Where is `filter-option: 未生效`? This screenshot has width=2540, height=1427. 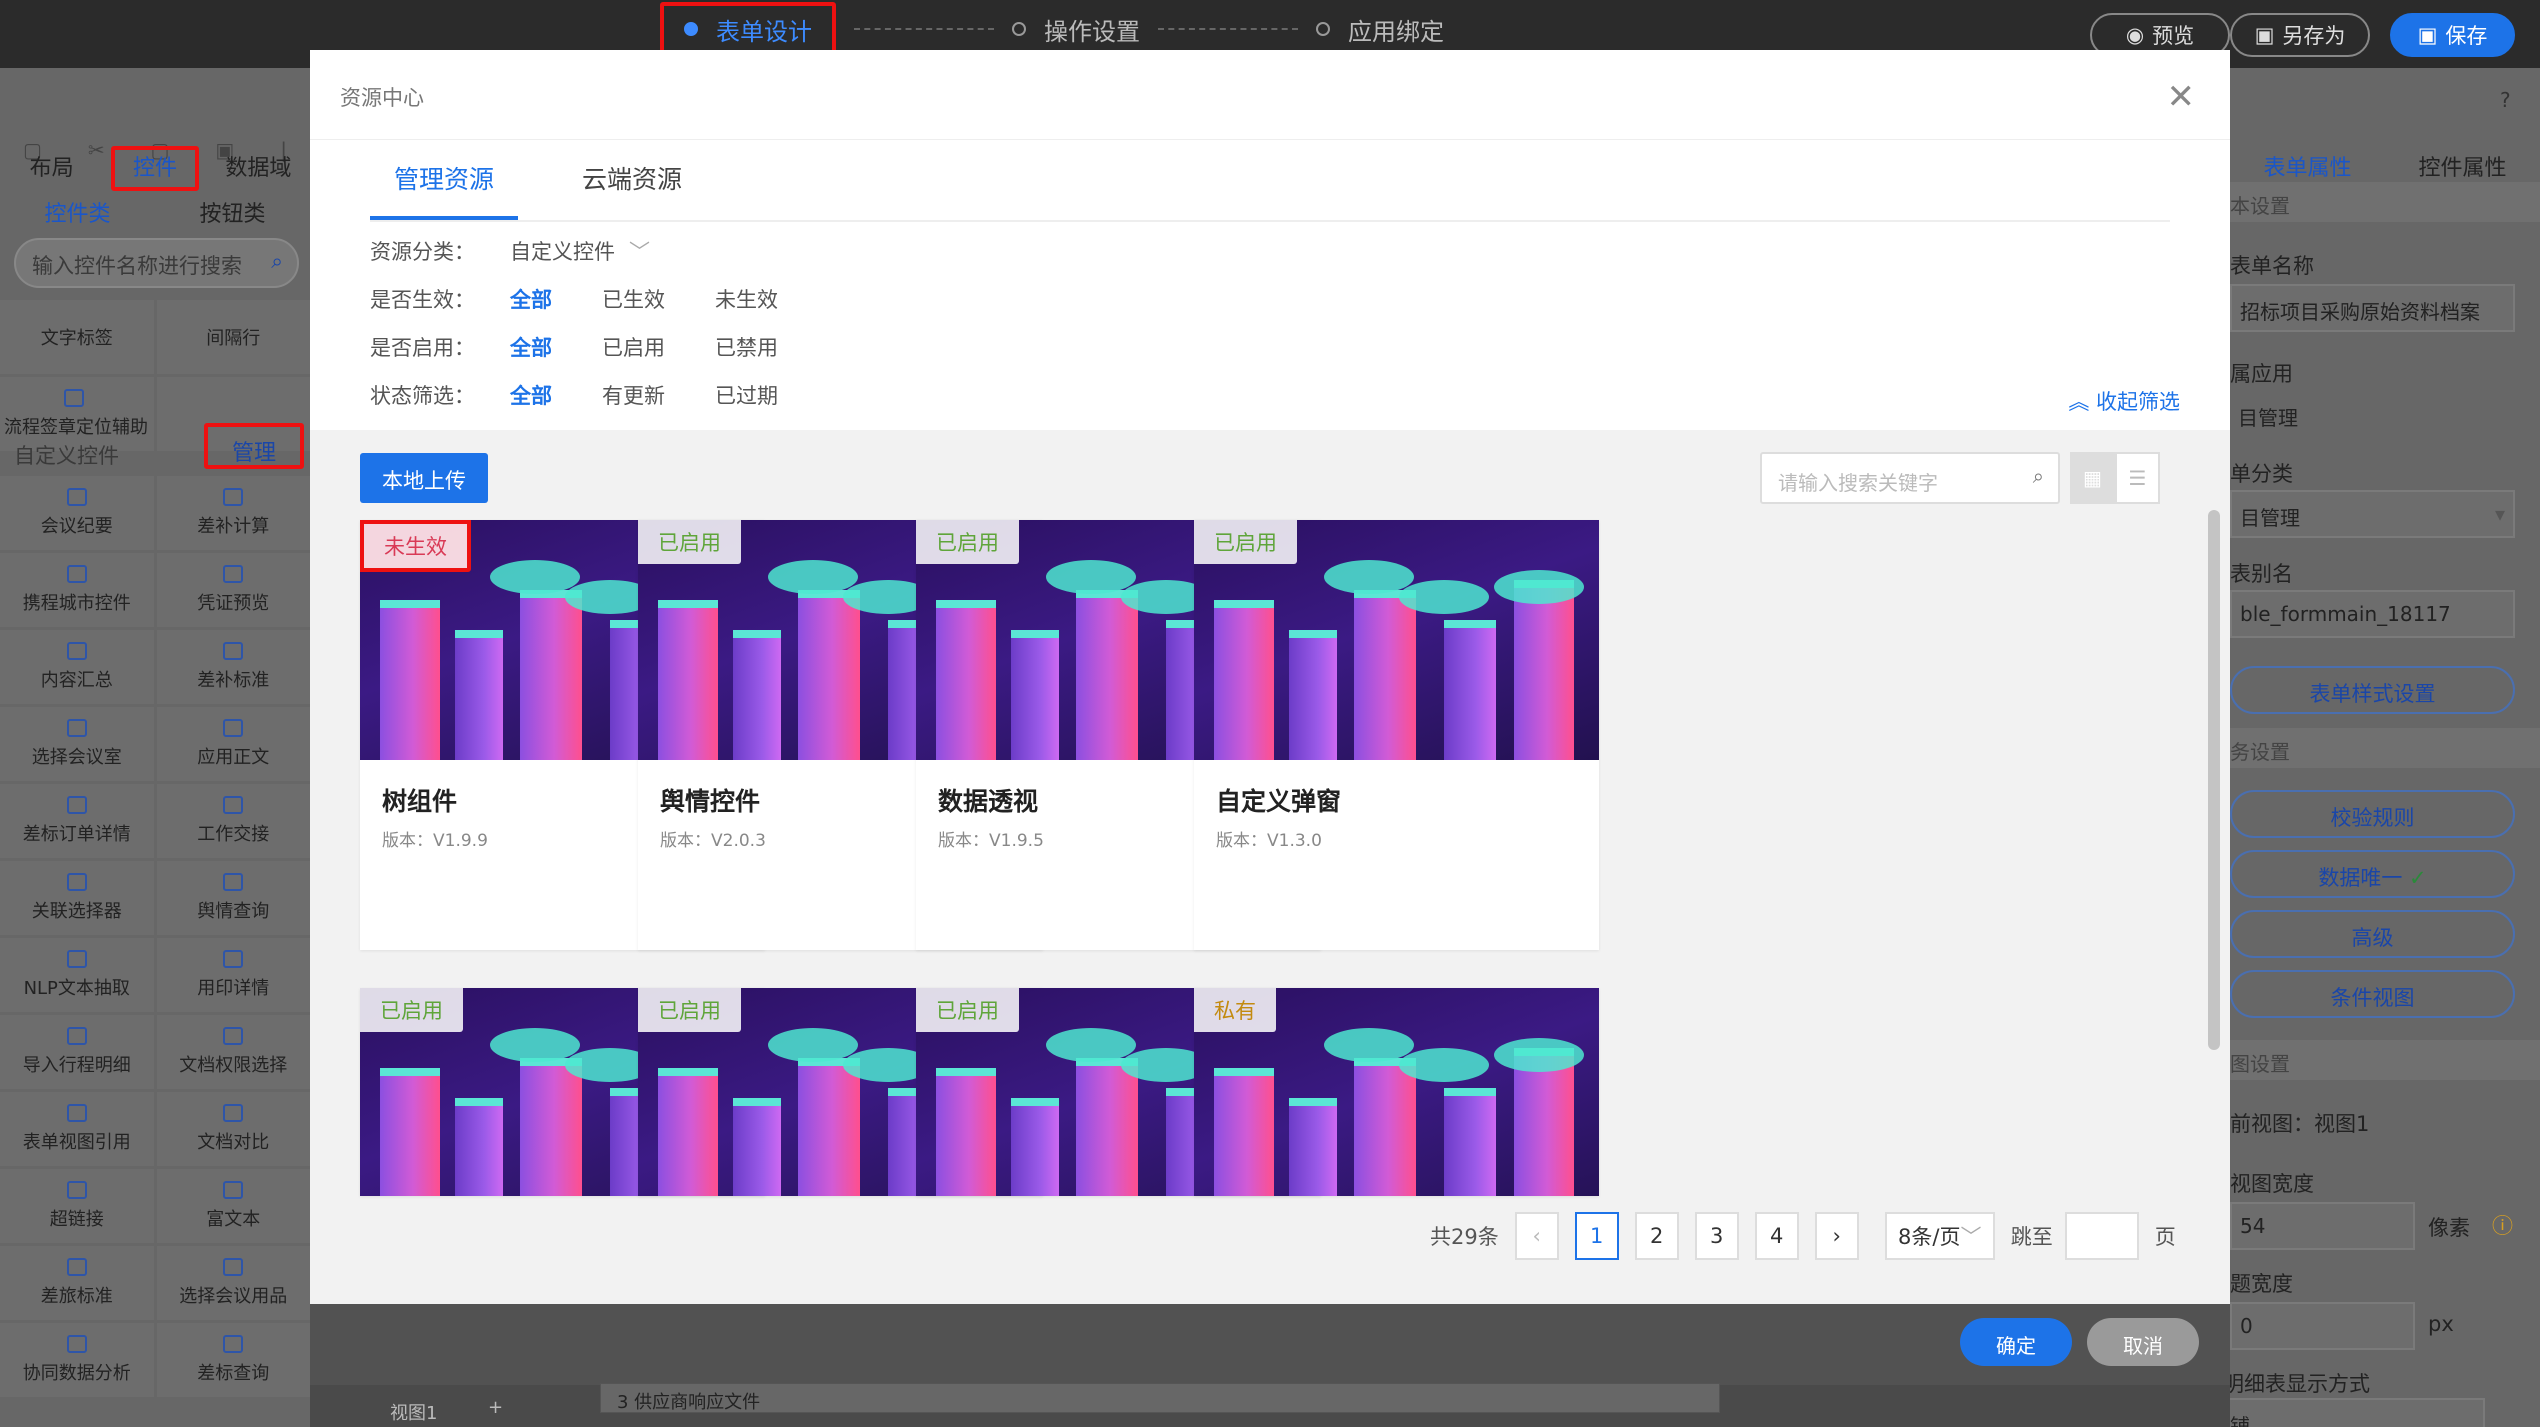
filter-option: 未生效 is located at coordinates (746, 299).